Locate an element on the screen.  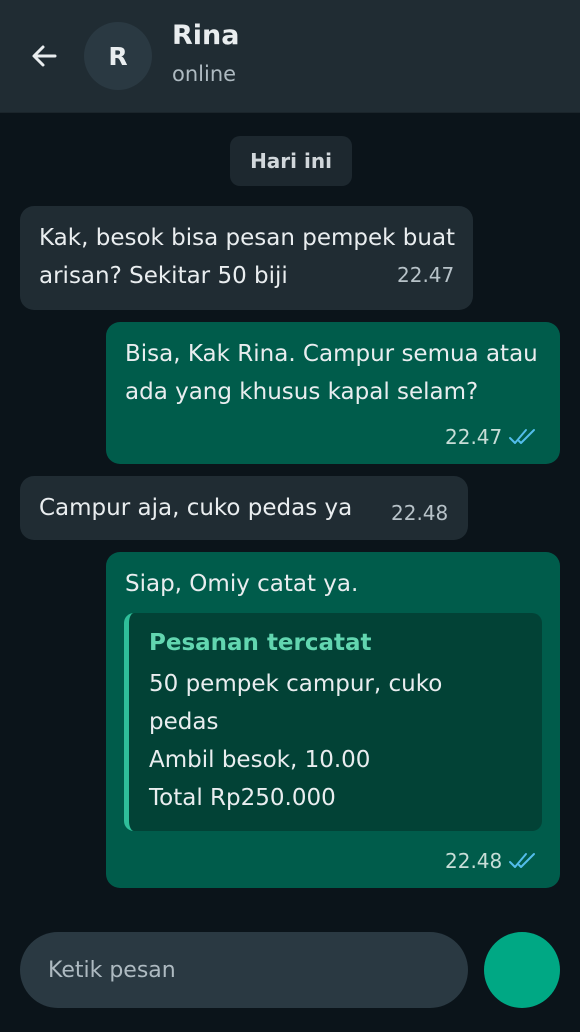
order-card-line: Ambil besok, 10.00 is located at coordinates (260, 760).